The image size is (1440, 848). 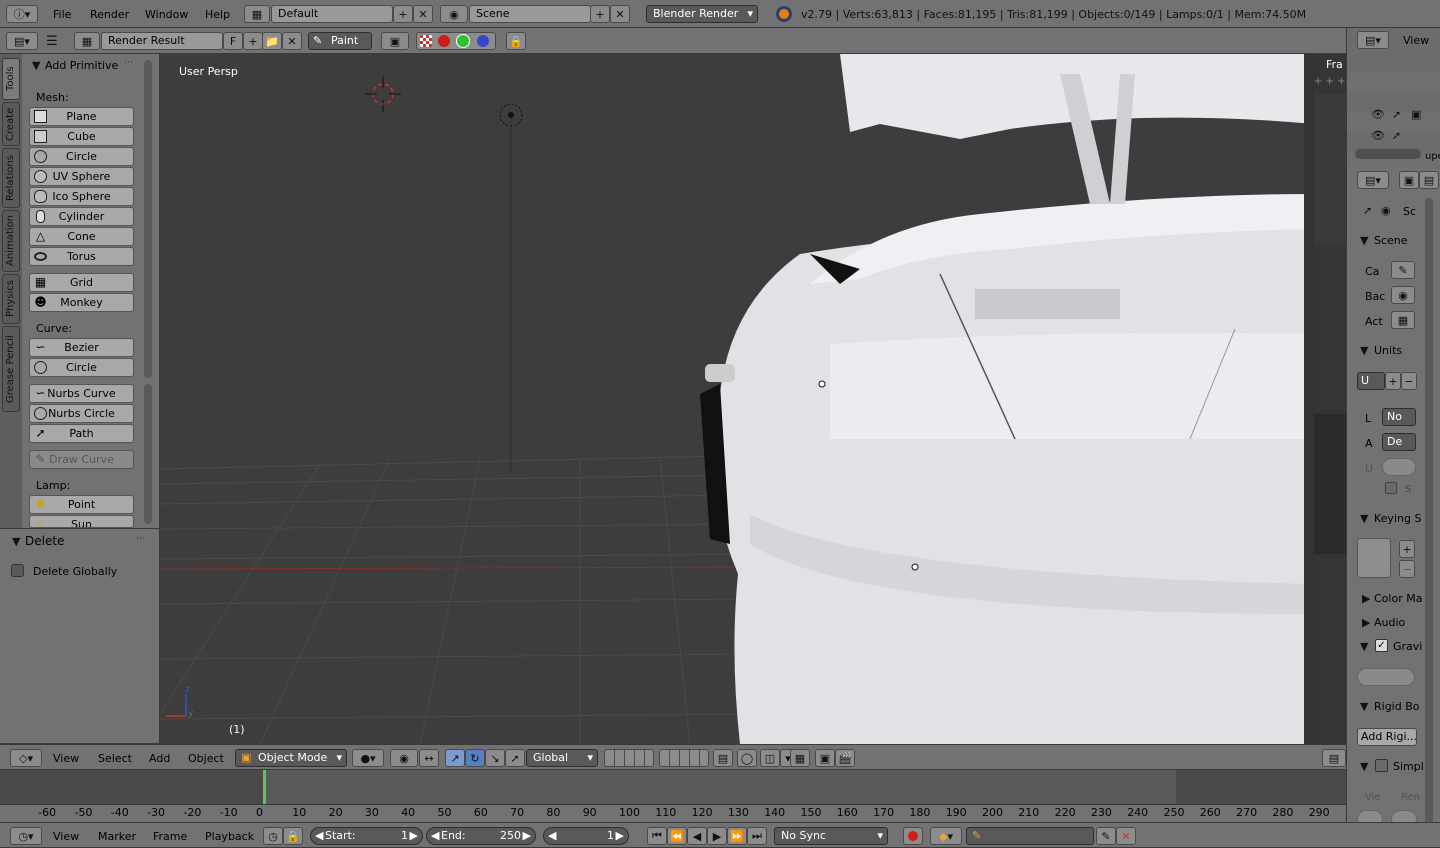 What do you see at coordinates (81, 521) in the screenshot?
I see `add-sun-lamp-button: ☼ Sun` at bounding box center [81, 521].